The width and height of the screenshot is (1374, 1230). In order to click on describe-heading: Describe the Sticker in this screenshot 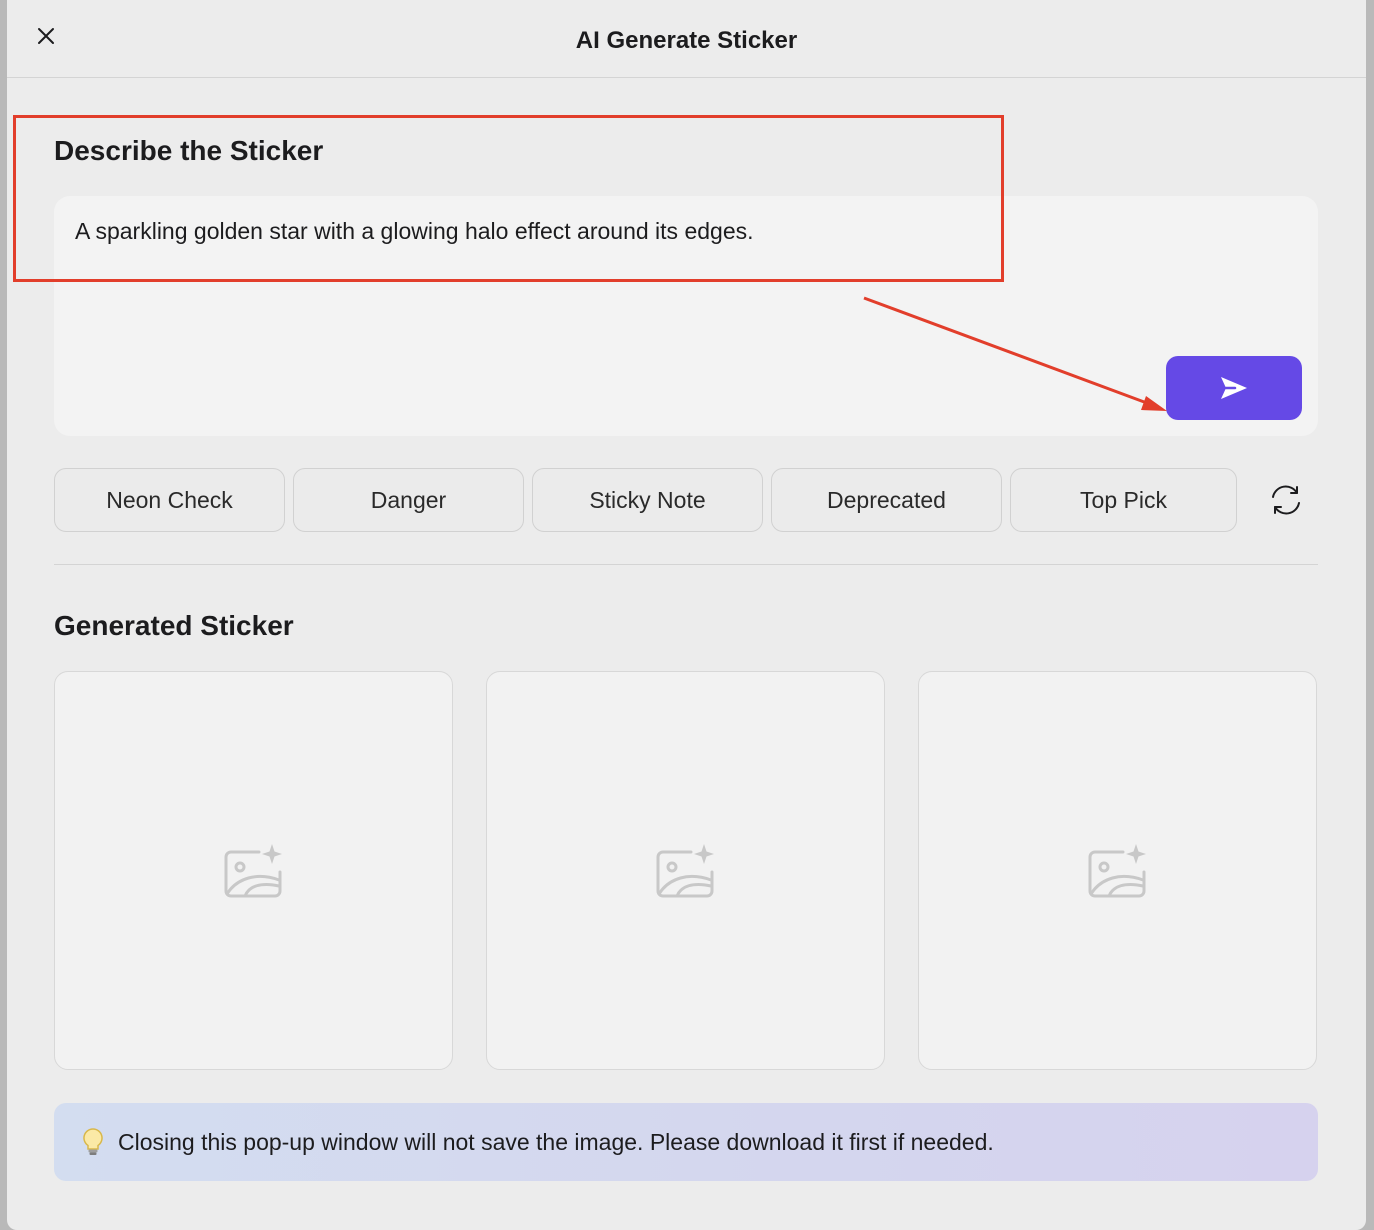, I will do `click(189, 150)`.